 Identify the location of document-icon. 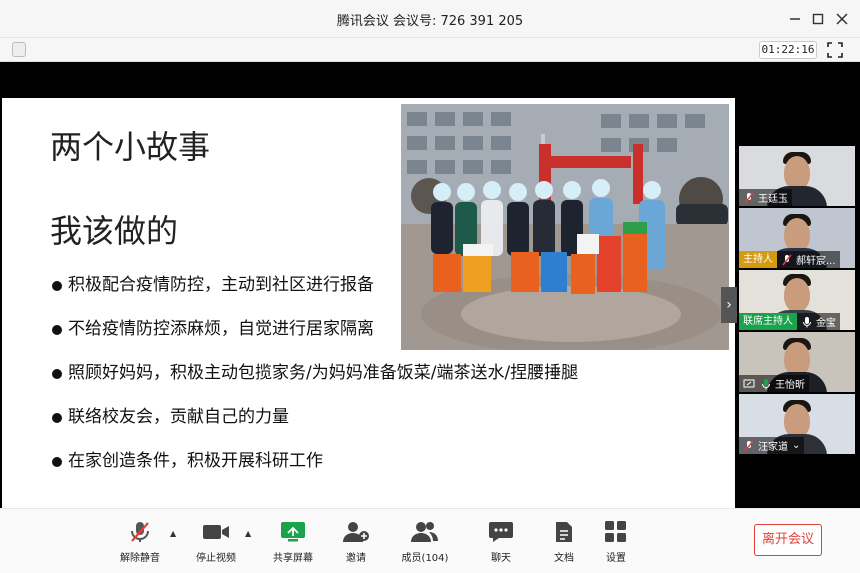
(564, 532).